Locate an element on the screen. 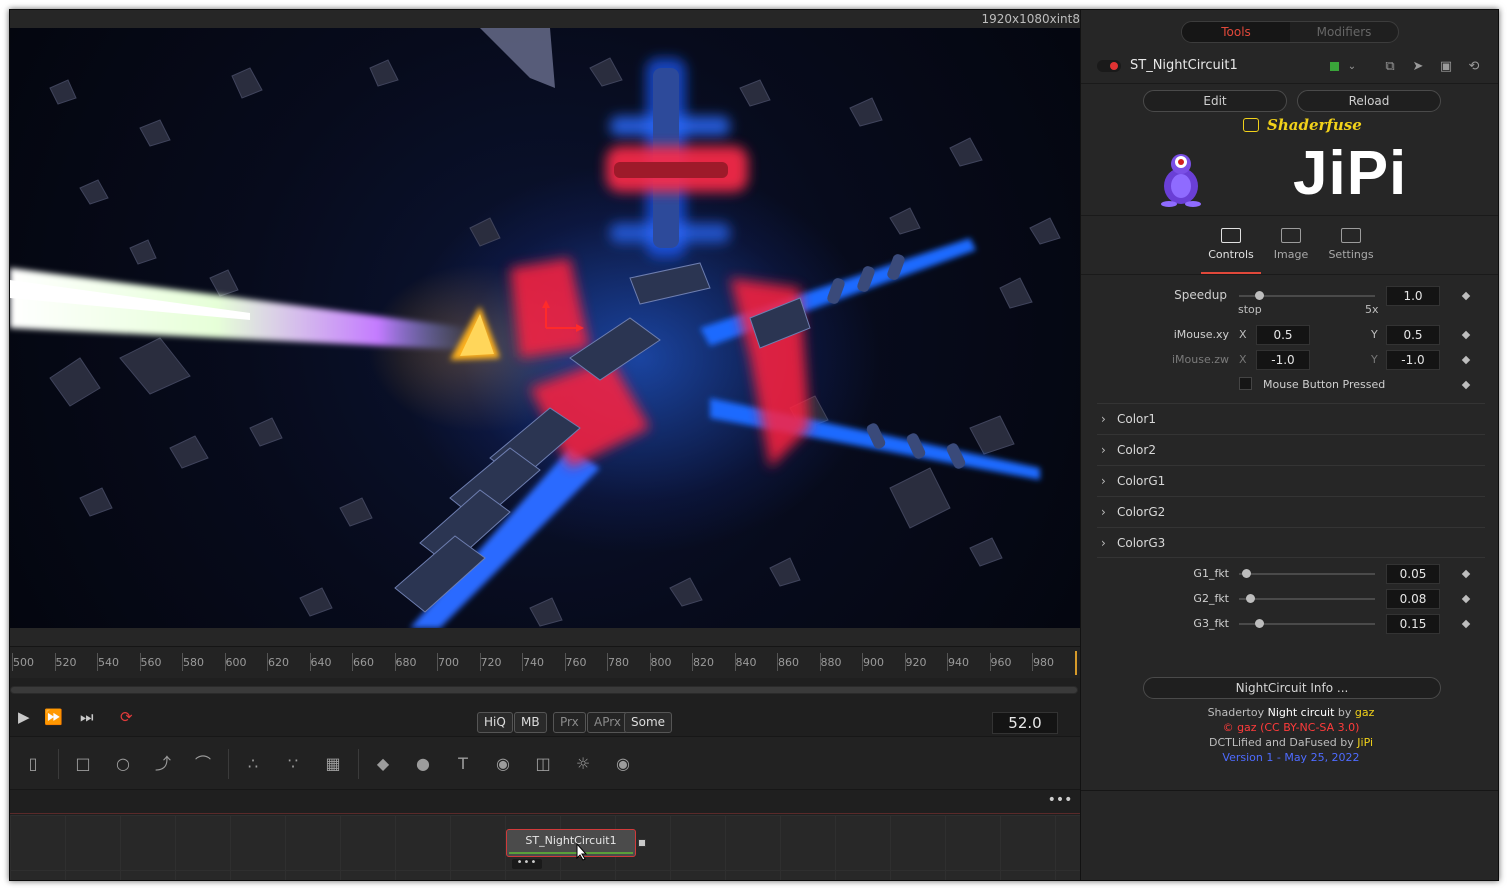 The image size is (1507, 888). bspline-mask-icon: ⌒ is located at coordinates (203, 764).